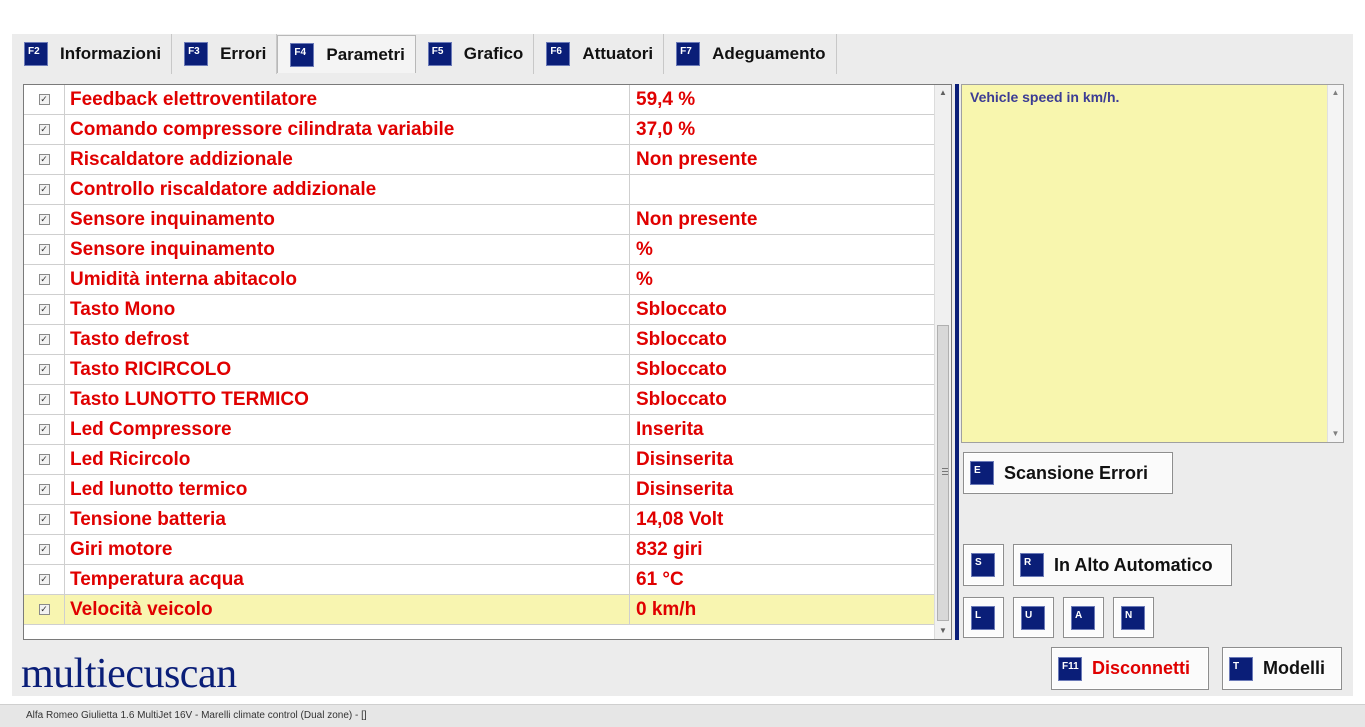  I want to click on table-row: ✓ Tasto RICIRCOLO Sbloccato, so click(479, 370).